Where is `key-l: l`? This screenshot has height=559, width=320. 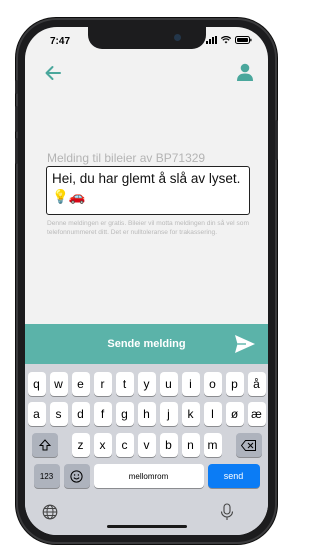 key-l: l is located at coordinates (212, 414).